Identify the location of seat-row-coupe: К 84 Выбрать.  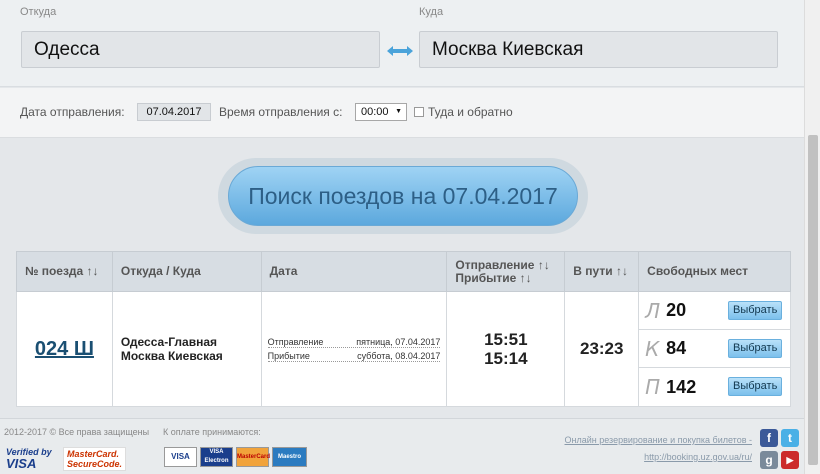
(714, 349).